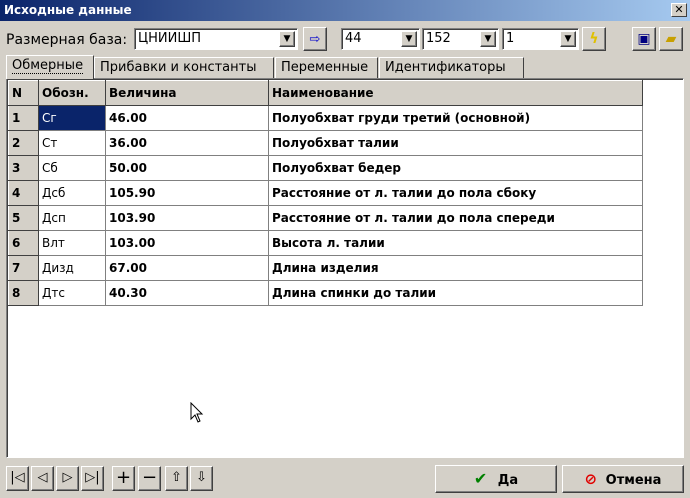  I want to click on row-number: 8, so click(23, 293).